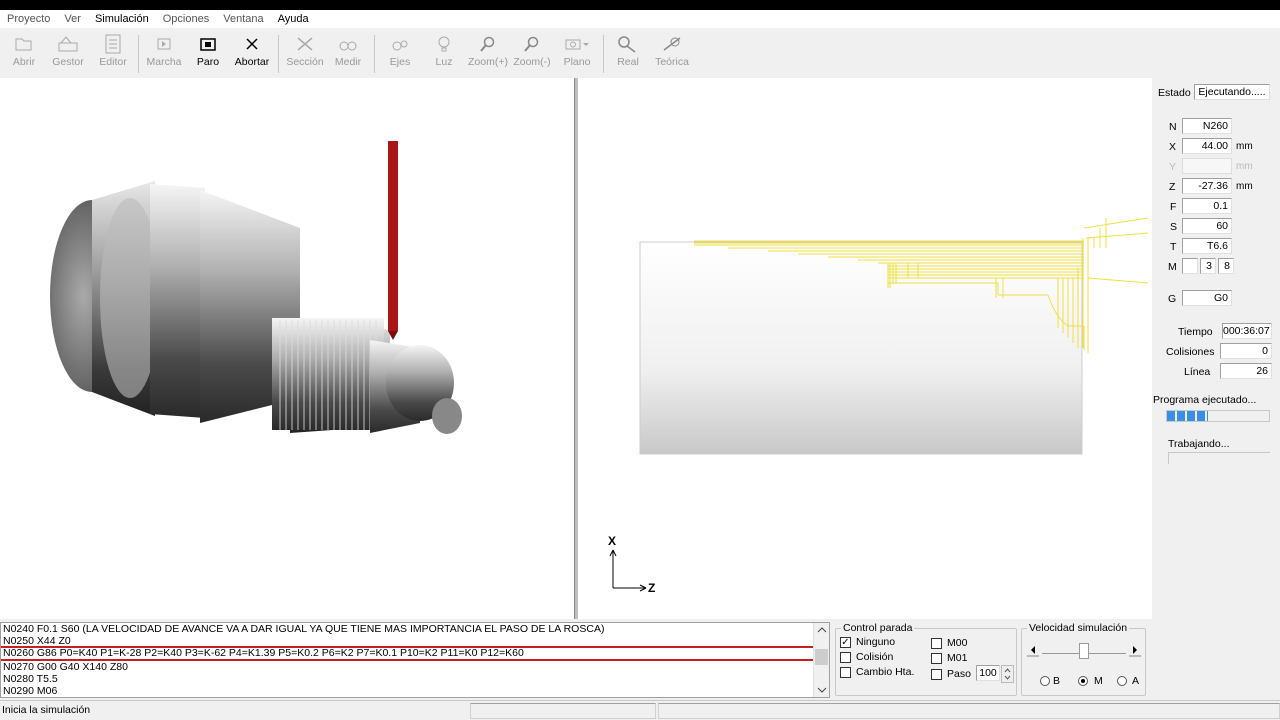 The height and width of the screenshot is (720, 1280). Describe the element at coordinates (1033, 650) in the screenshot. I see `slider-left-icon` at that location.